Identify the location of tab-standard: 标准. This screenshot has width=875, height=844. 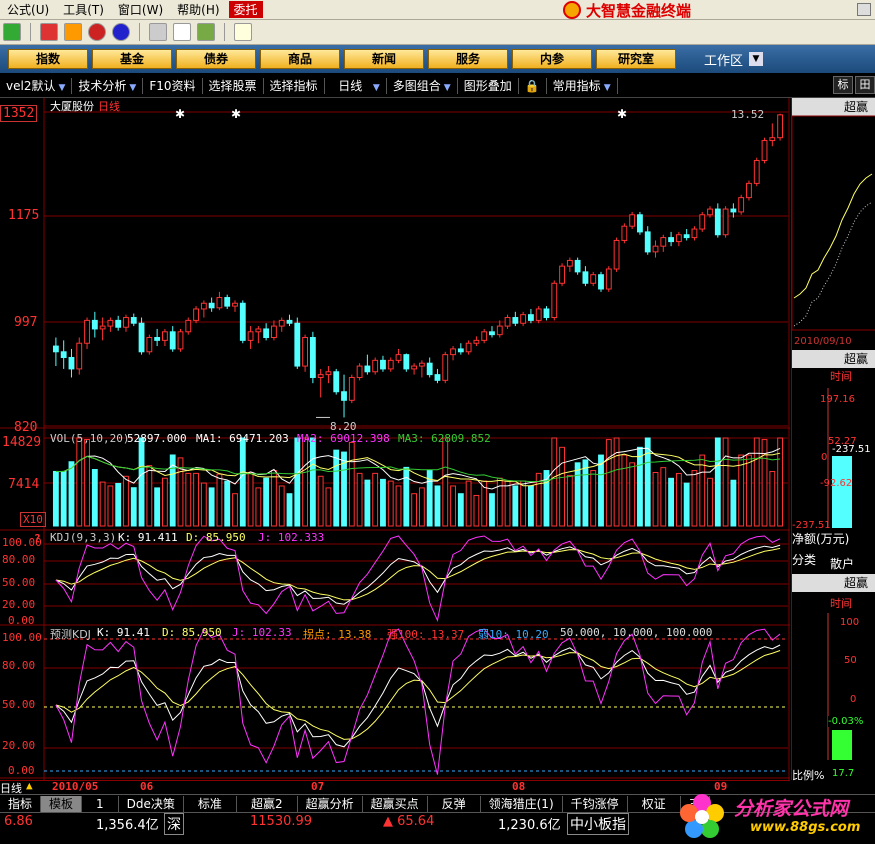
(210, 803).